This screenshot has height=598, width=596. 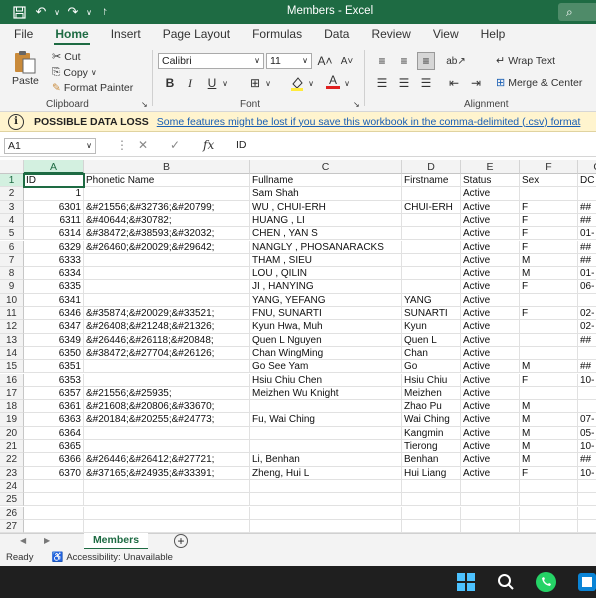 What do you see at coordinates (587, 287) in the screenshot?
I see `table-cell: 06-` at bounding box center [587, 287].